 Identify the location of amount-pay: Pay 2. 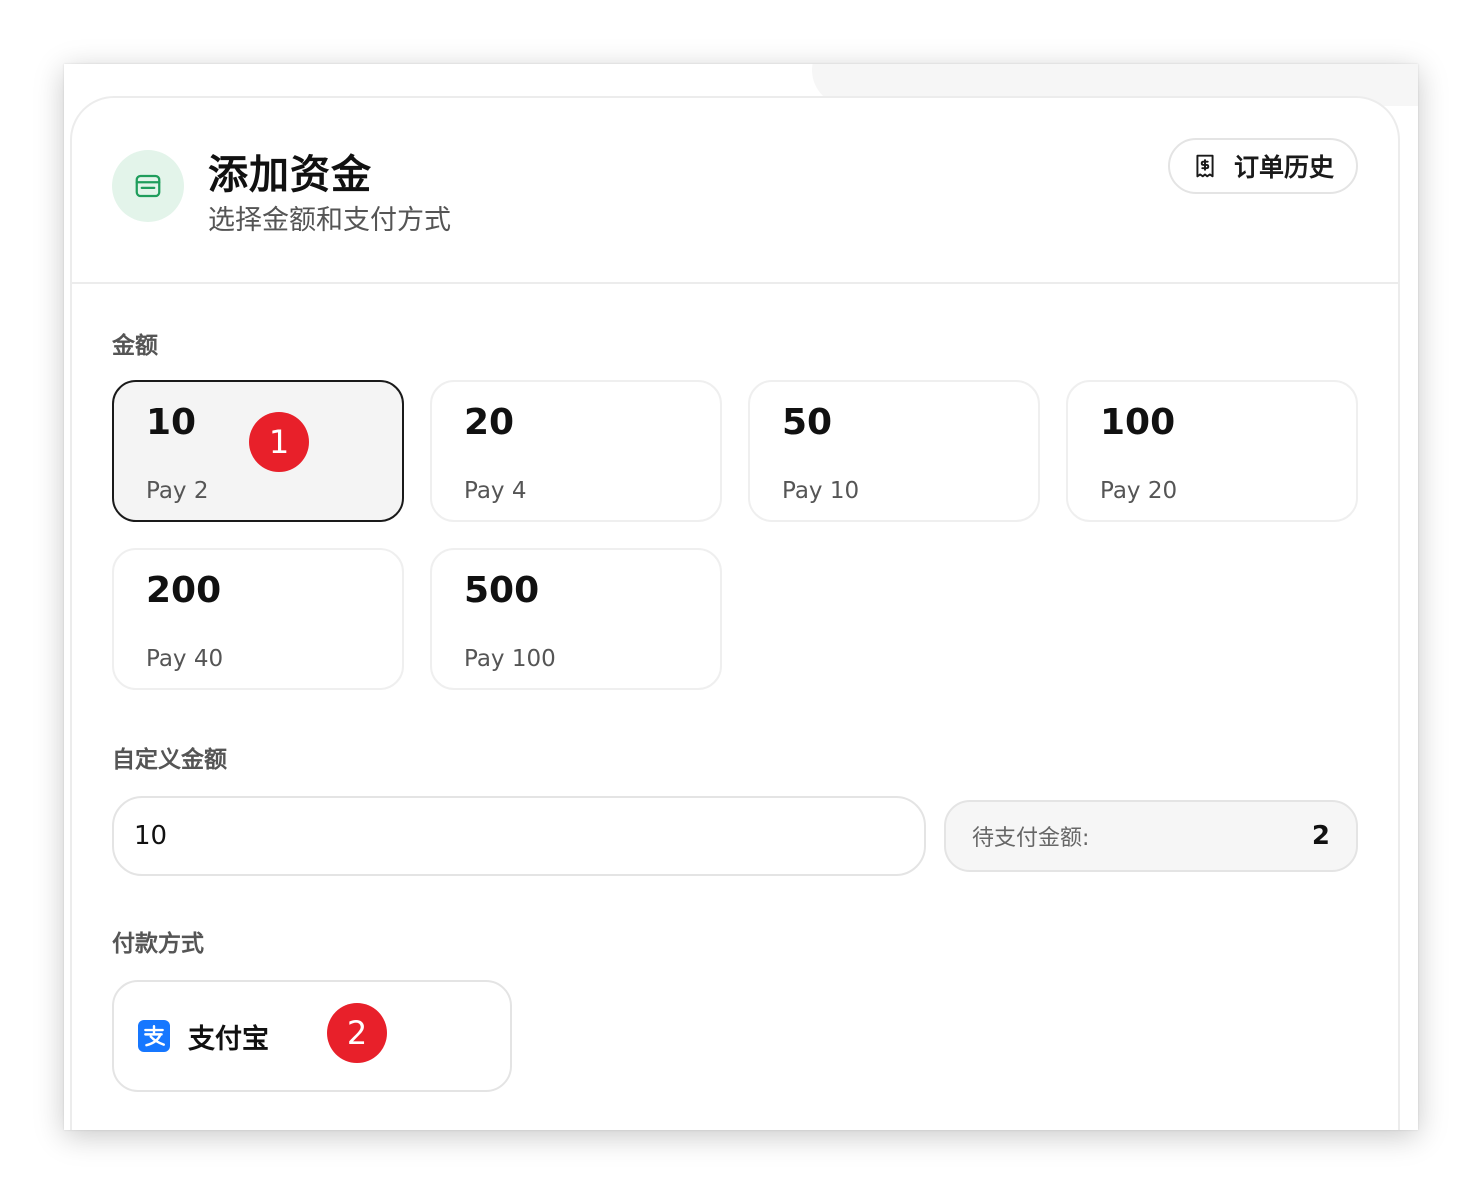
(177, 491).